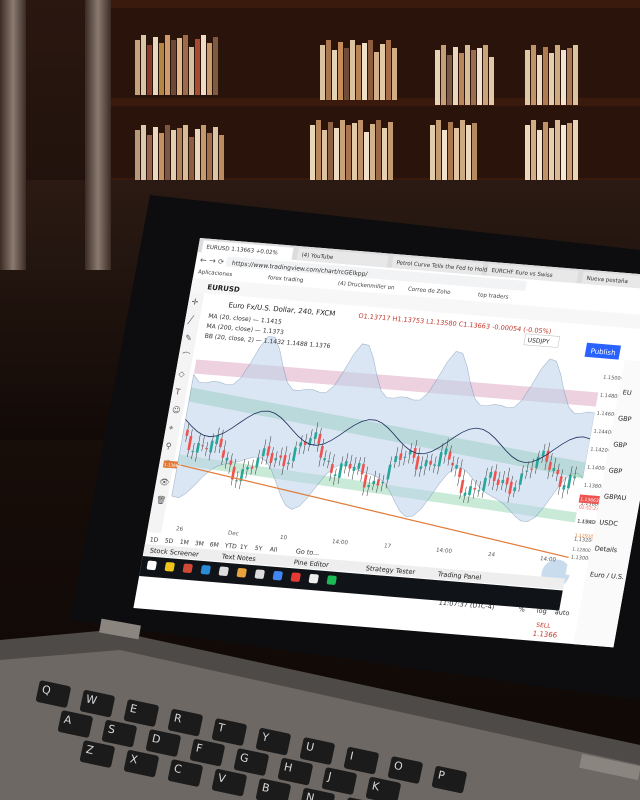 This screenshot has height=800, width=640. What do you see at coordinates (310, 795) in the screenshot?
I see `keyboard-key-label: N` at bounding box center [310, 795].